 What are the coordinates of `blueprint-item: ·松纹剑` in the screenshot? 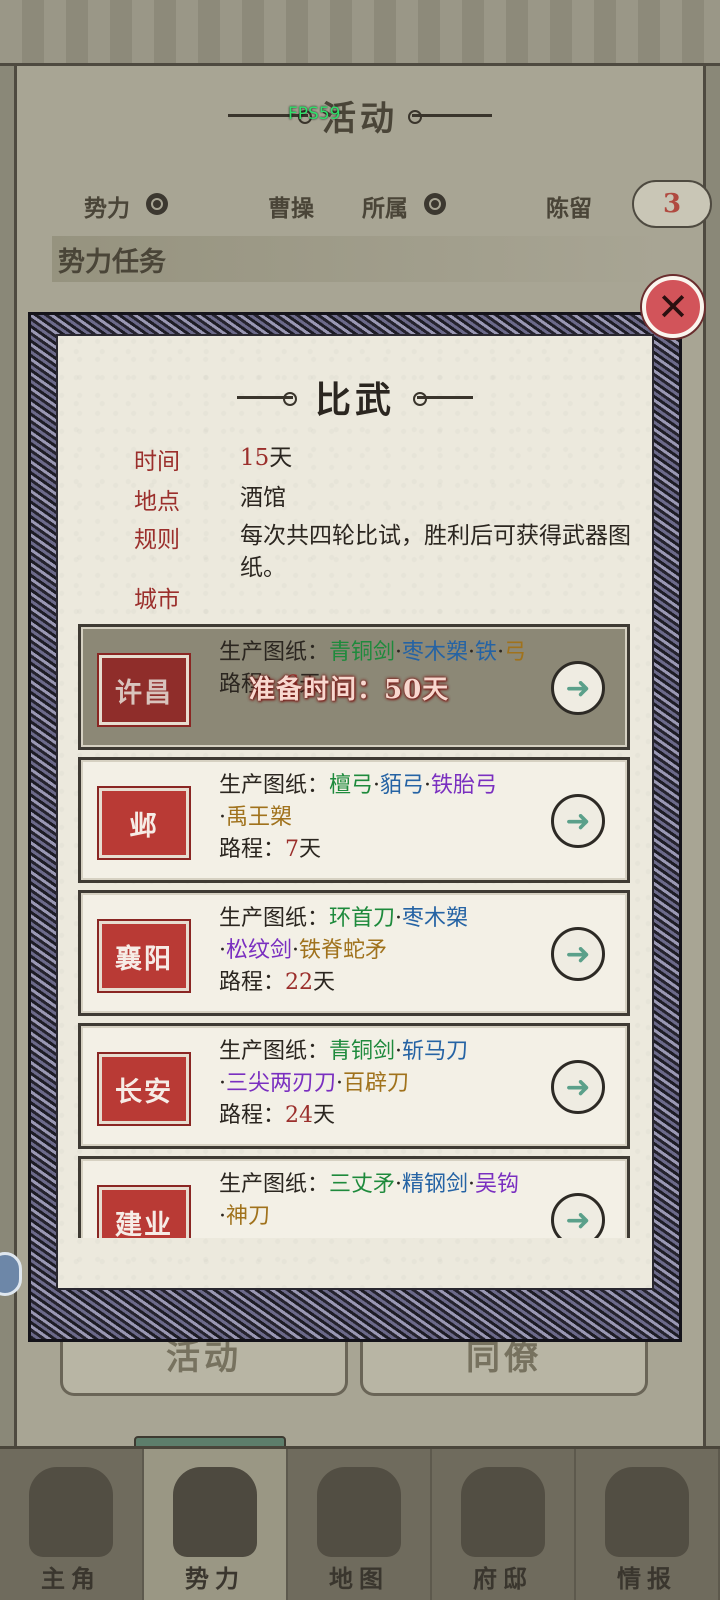 It's located at (255, 950).